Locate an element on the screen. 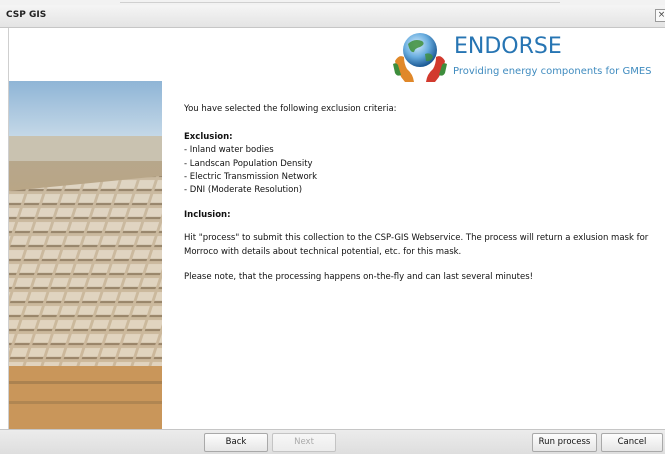  window-titlebar: CSP GIS × is located at coordinates (332, 16).